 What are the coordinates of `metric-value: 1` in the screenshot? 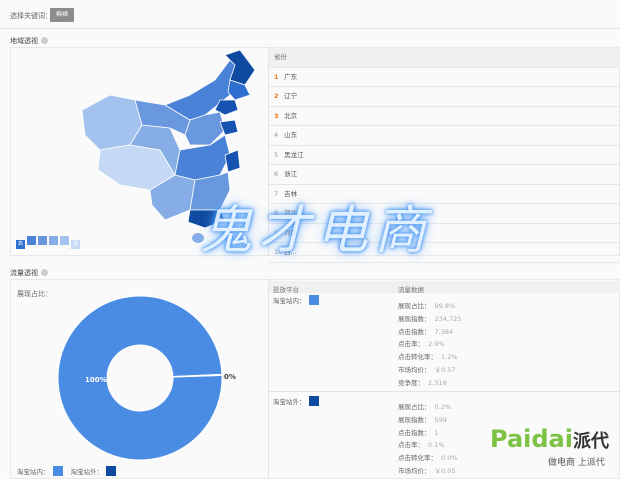 It's located at (436, 432).